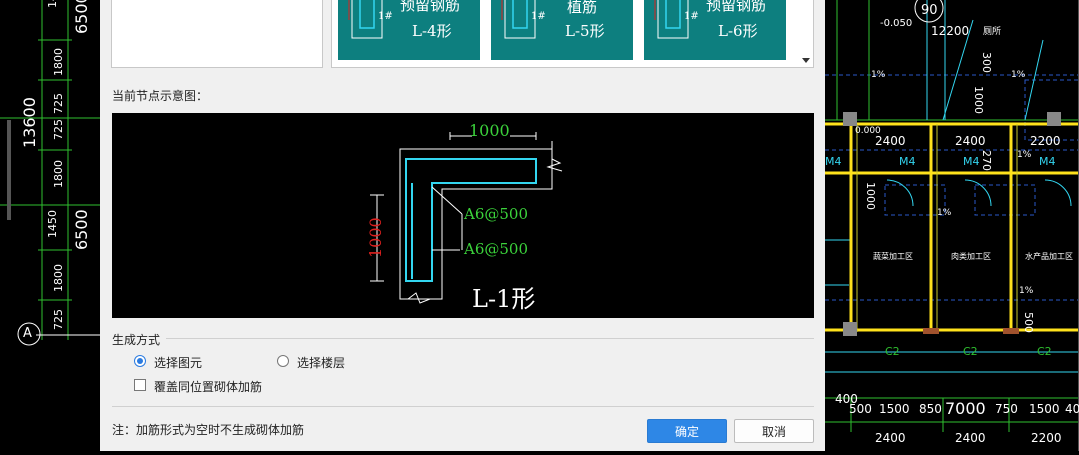 This screenshot has height=455, width=1079. I want to click on vdim-500: 500, so click(1028, 322).